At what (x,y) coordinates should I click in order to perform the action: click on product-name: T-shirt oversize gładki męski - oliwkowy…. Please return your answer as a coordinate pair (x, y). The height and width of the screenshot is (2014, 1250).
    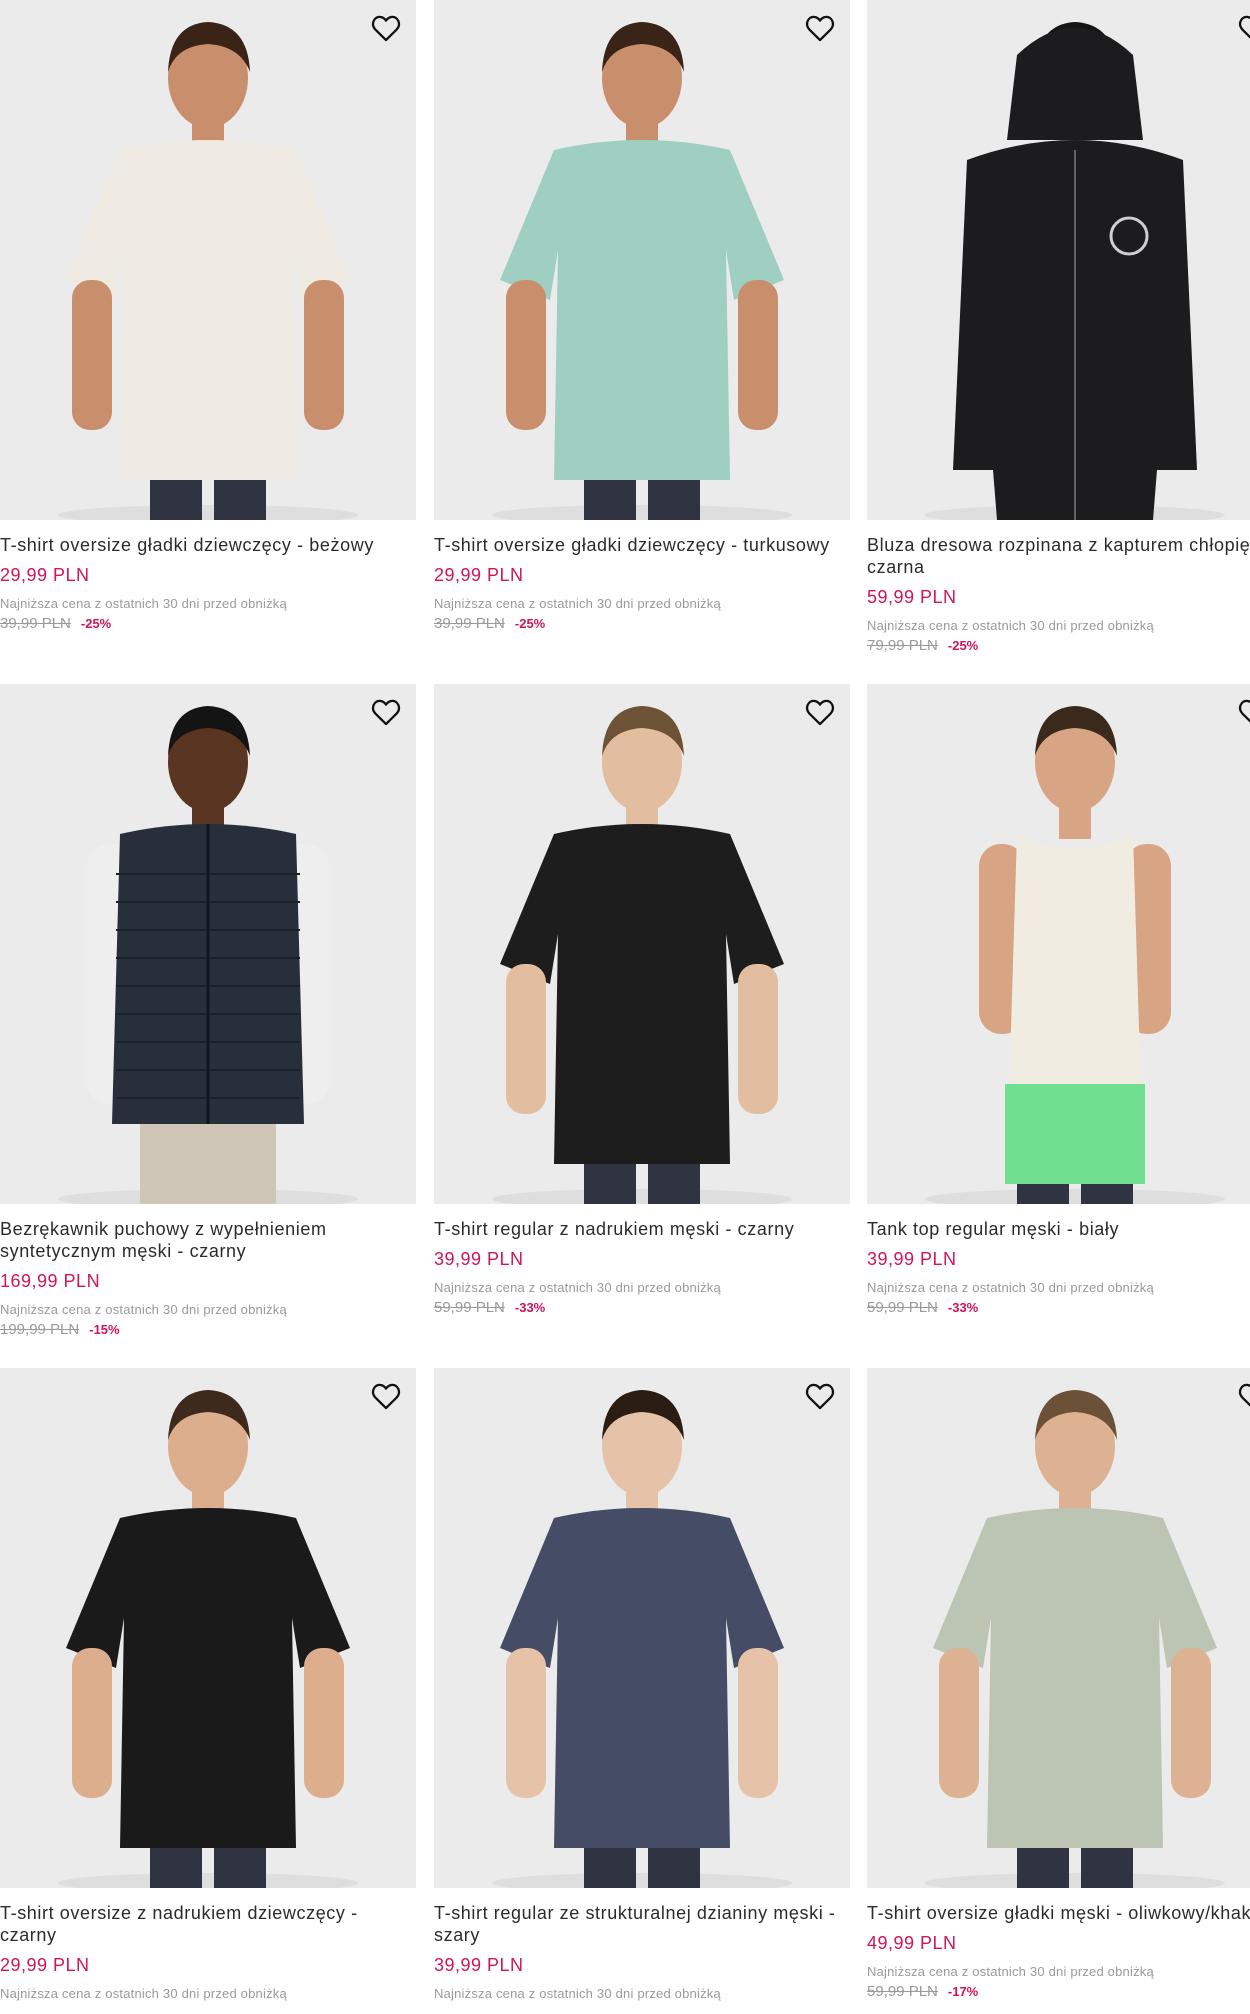
    Looking at the image, I should click on (1058, 1913).